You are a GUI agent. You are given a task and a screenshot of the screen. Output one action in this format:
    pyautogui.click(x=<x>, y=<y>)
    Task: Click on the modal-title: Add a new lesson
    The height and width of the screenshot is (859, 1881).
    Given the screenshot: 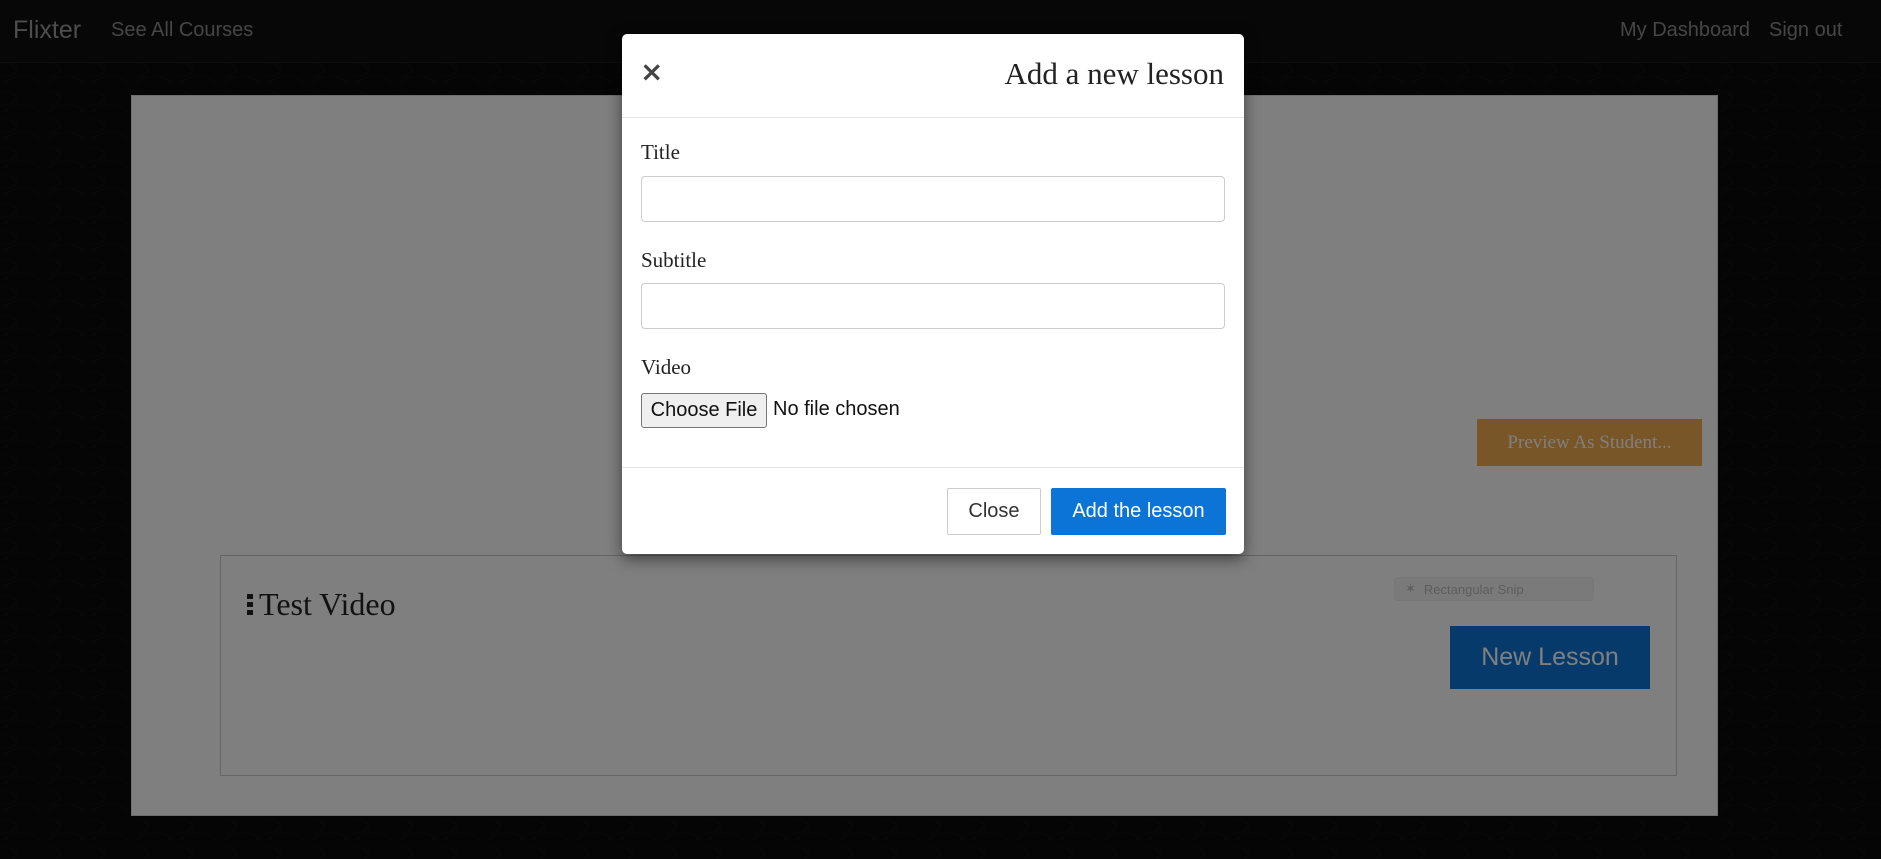 What is the action you would take?
    pyautogui.click(x=1114, y=73)
    